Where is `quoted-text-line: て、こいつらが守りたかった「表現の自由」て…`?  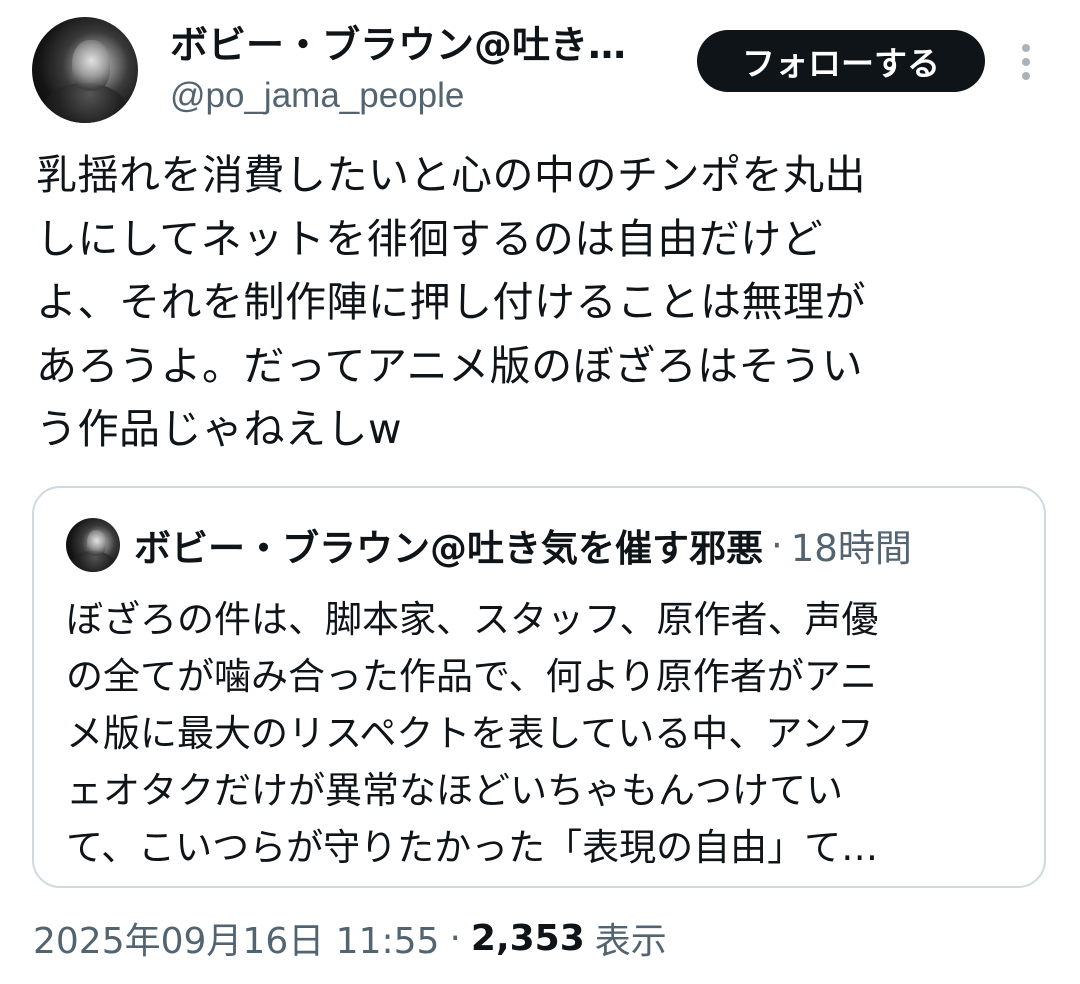
quoted-text-line: て、こいつらが守りたかった「表現の自由」て… is located at coordinates (472, 847).